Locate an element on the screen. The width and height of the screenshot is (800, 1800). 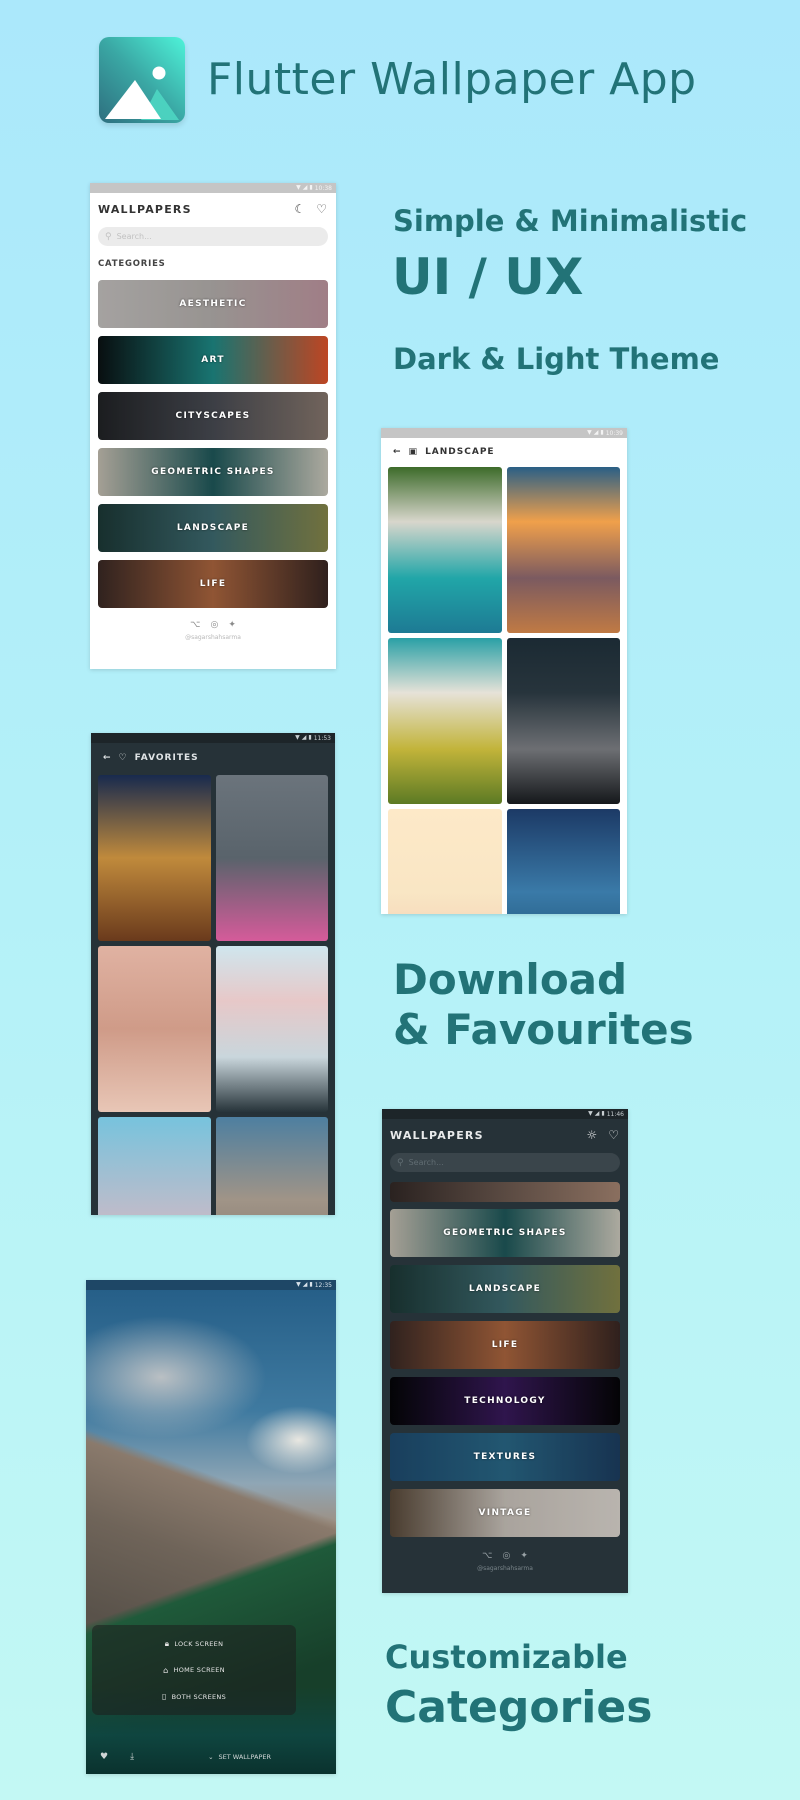
heart-icon: ♥ is located at coordinates (104, 1757).